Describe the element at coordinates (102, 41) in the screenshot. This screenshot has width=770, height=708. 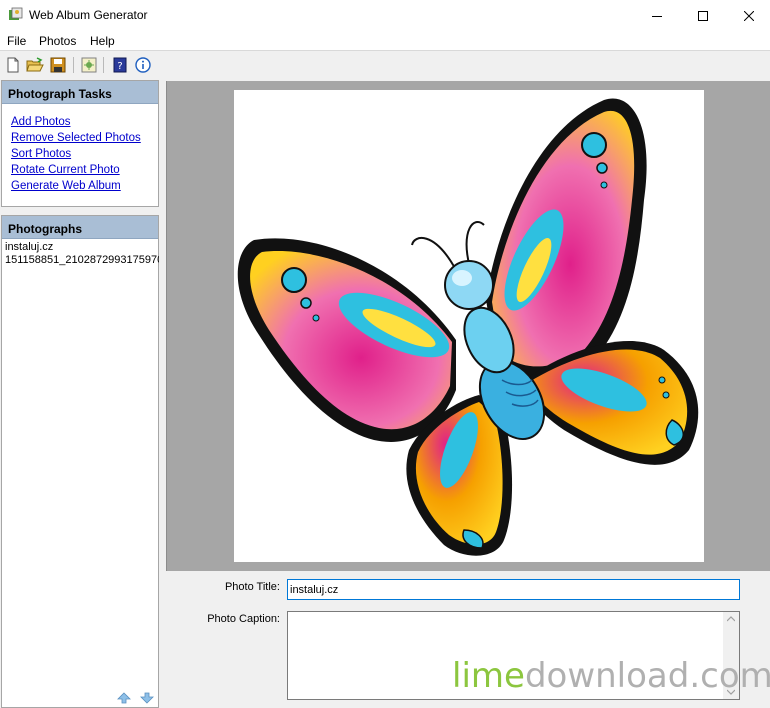
I see `menu-help: Help` at that location.